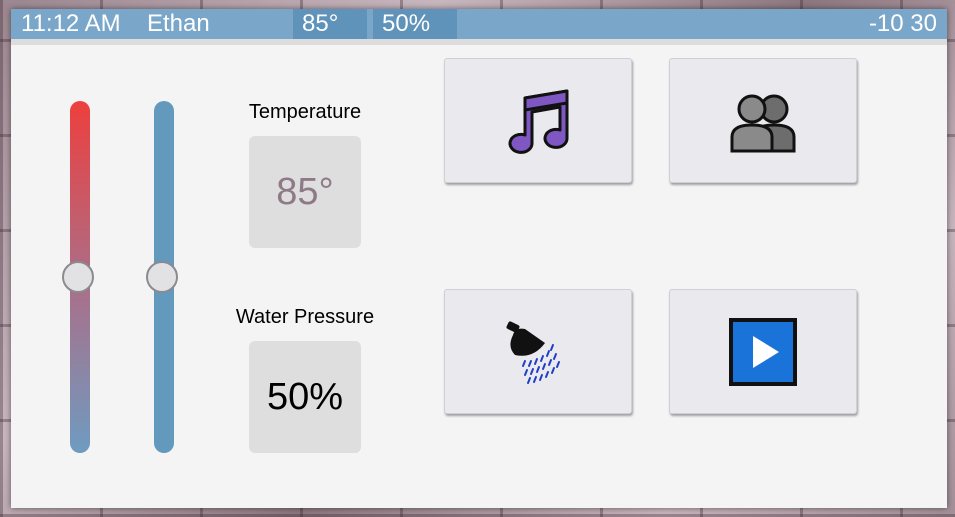 The width and height of the screenshot is (955, 517). I want to click on people-button, so click(763, 120).